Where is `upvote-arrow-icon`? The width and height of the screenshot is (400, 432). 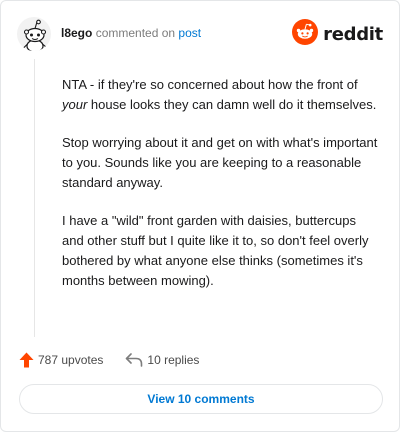 upvote-arrow-icon is located at coordinates (26, 360).